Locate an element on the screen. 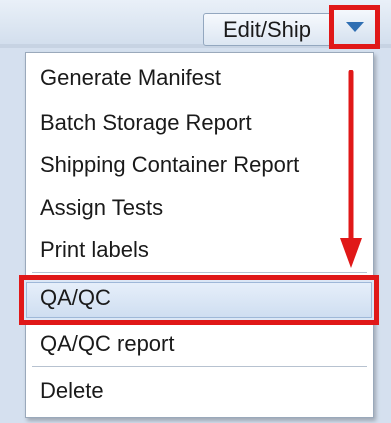  menu-item-batch-storage-report: Batch Storage Report is located at coordinates (199, 123).